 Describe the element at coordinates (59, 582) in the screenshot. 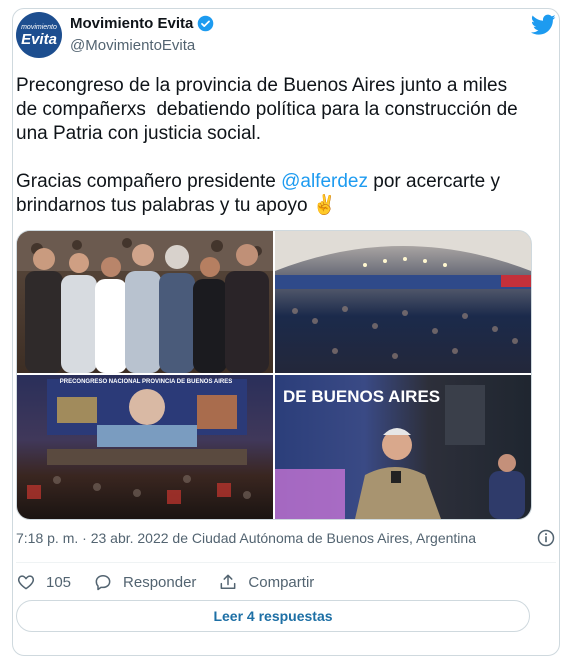

I see `like-count: 105` at that location.